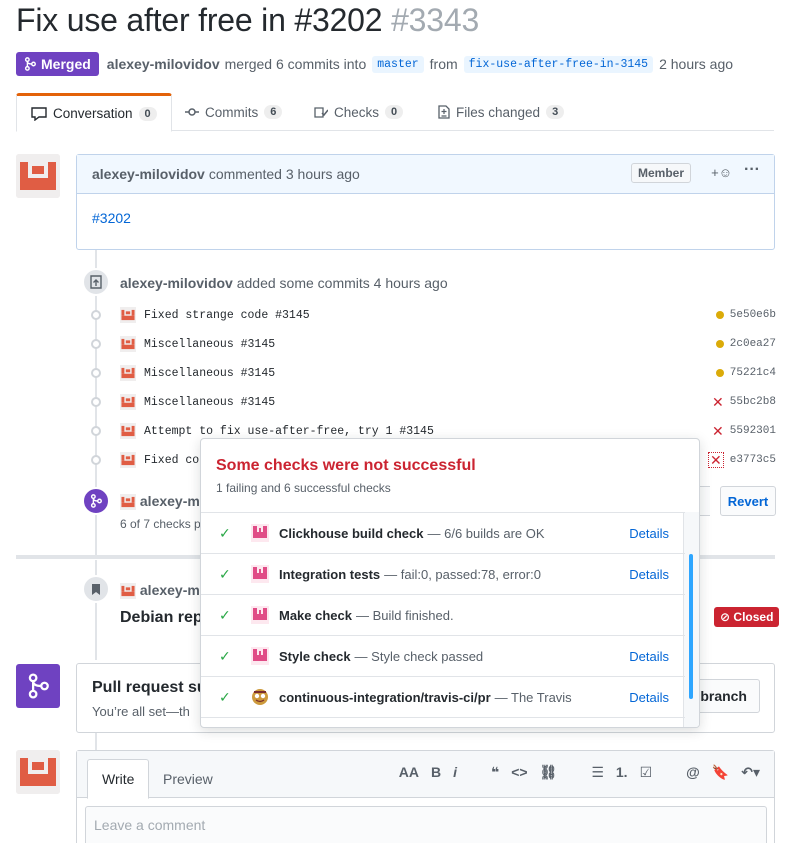 The height and width of the screenshot is (843, 790). I want to click on checks-popover-title: Some checks were not successful, so click(346, 465).